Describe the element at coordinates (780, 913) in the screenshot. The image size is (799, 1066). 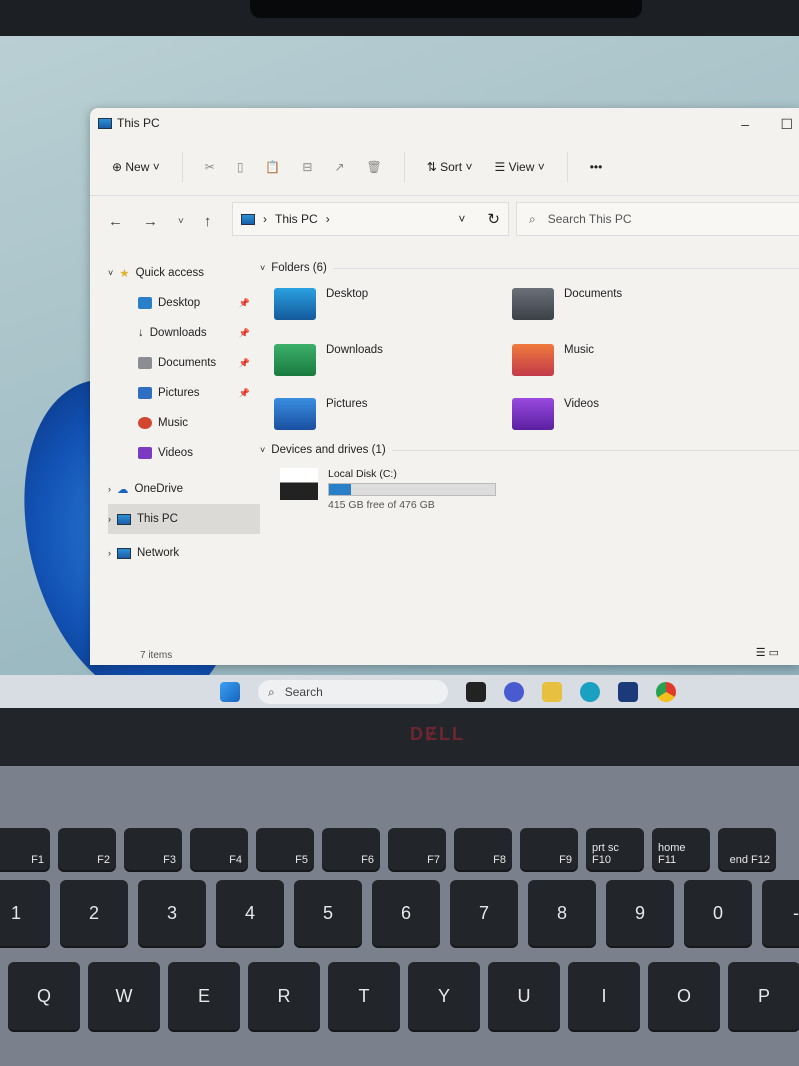
I see `key--: -` at that location.